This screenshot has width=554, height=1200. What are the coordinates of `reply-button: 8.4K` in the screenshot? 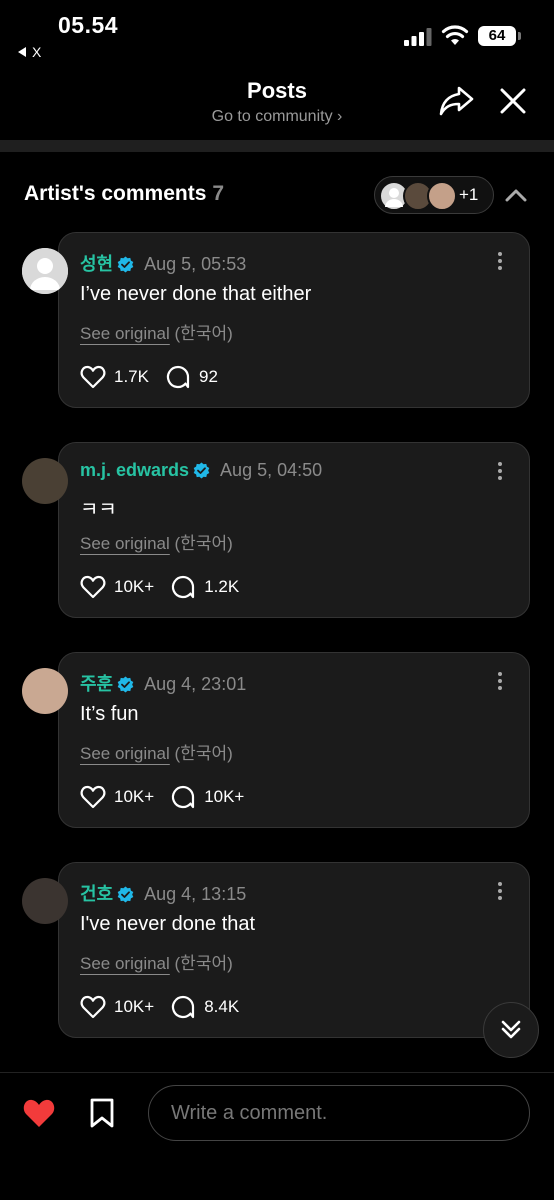 It's located at (204, 1007).